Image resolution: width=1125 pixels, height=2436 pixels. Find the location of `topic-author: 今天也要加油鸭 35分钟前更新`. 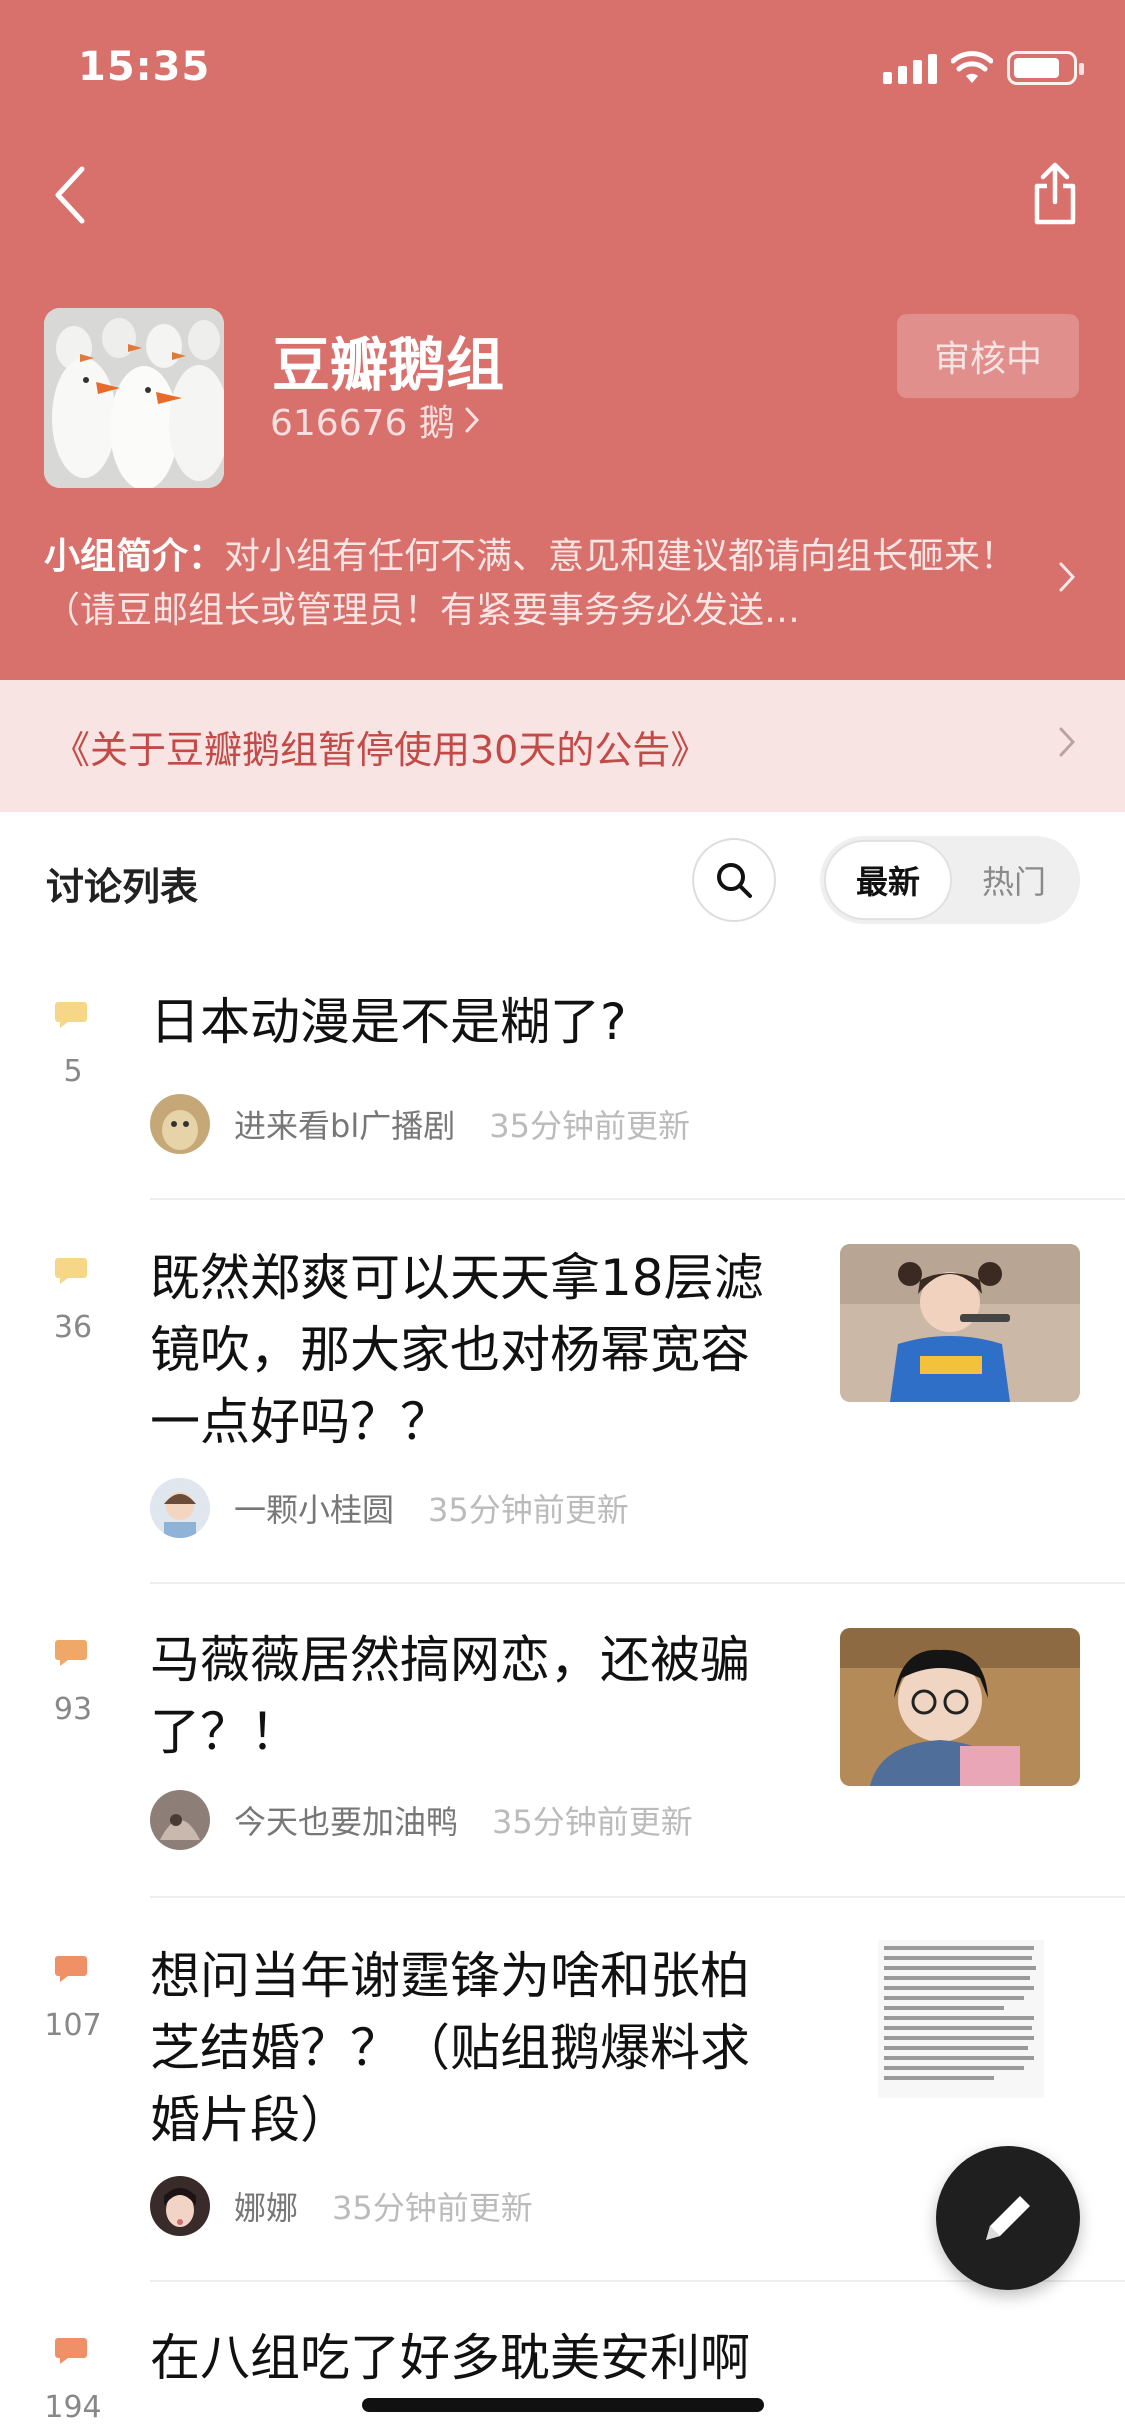

topic-author: 今天也要加油鸭 35分钟前更新 is located at coordinates (421, 1820).